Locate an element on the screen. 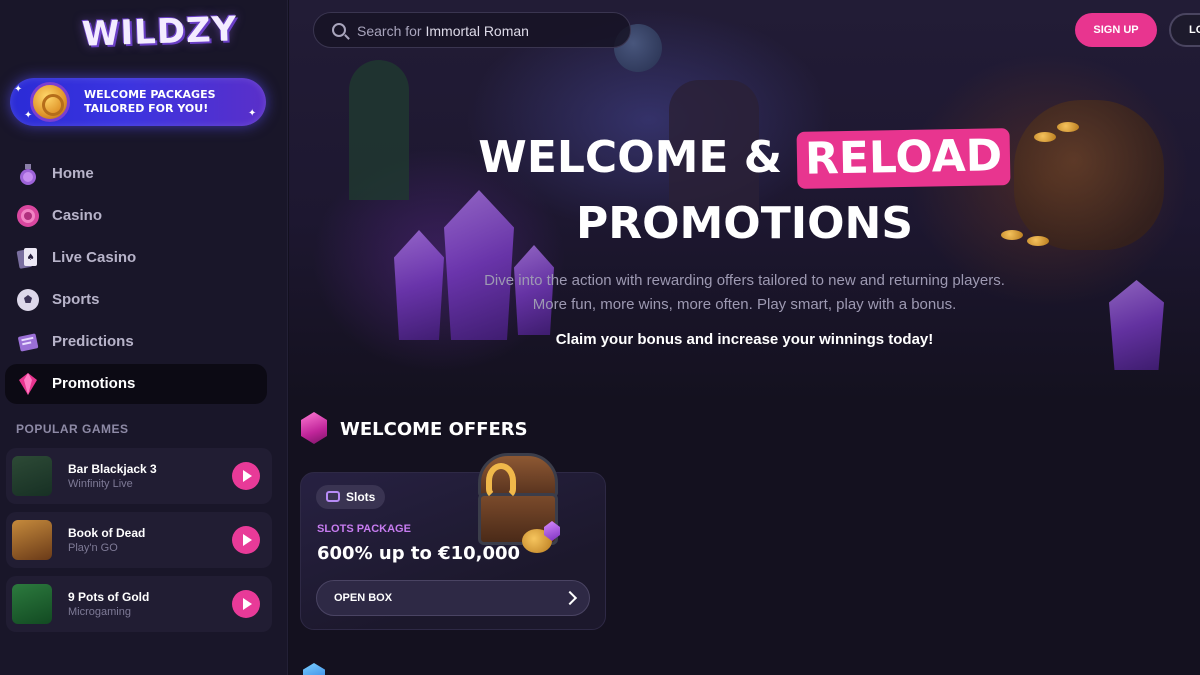 The image size is (1200, 675). hero-title-line1: WELCOME & RELOAD is located at coordinates (744, 158).